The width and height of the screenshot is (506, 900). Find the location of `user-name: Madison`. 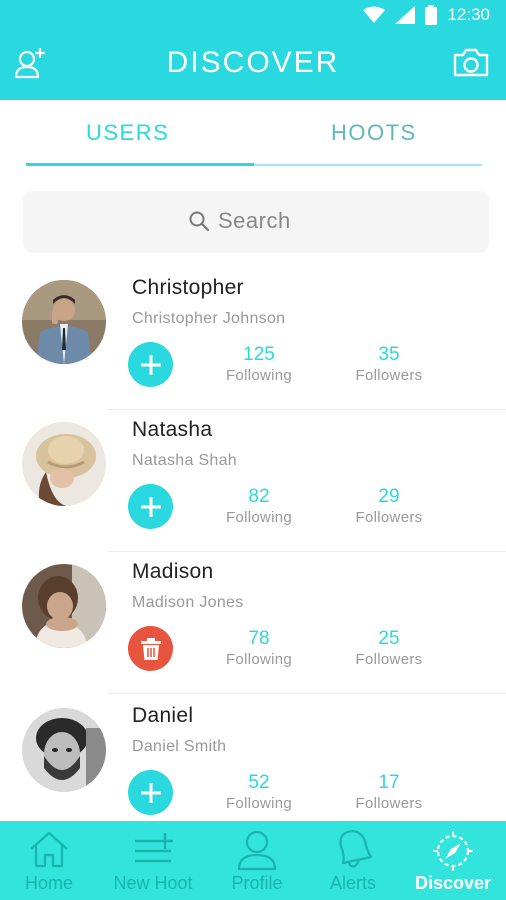

user-name: Madison is located at coordinates (173, 571).